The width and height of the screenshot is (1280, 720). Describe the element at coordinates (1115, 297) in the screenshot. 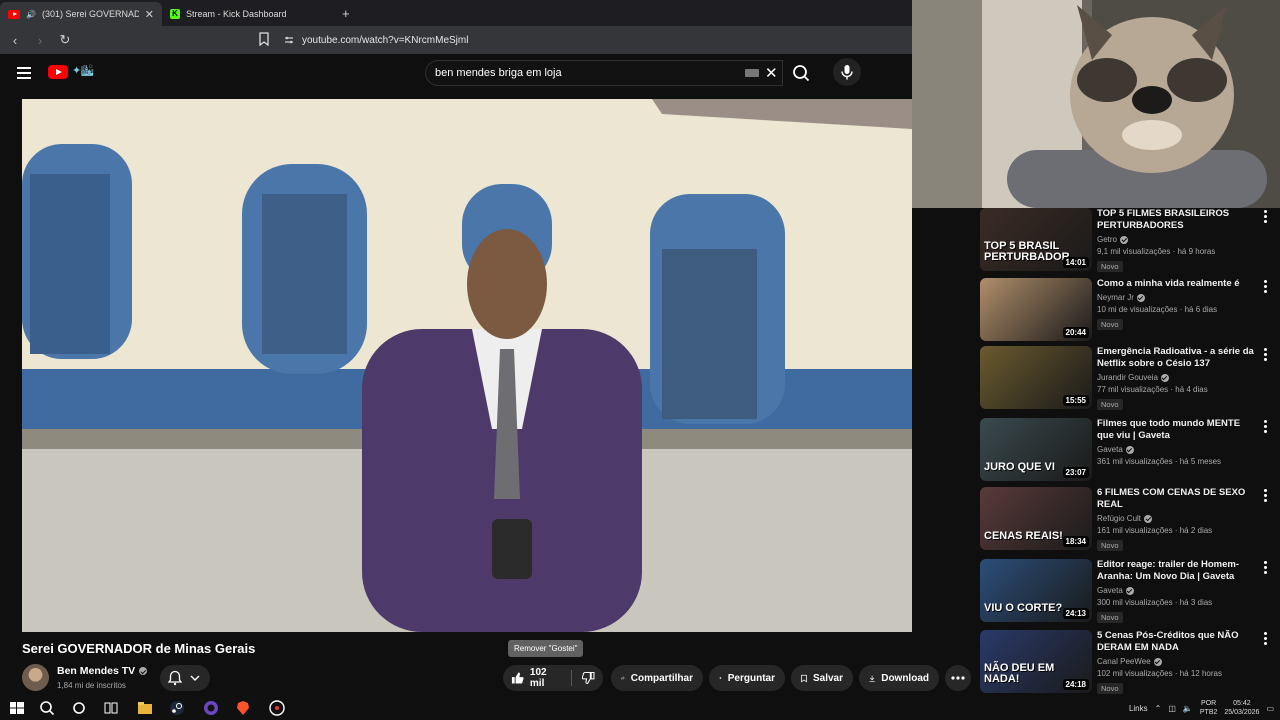

I see `recommendation-channel: Neymar Jr` at that location.